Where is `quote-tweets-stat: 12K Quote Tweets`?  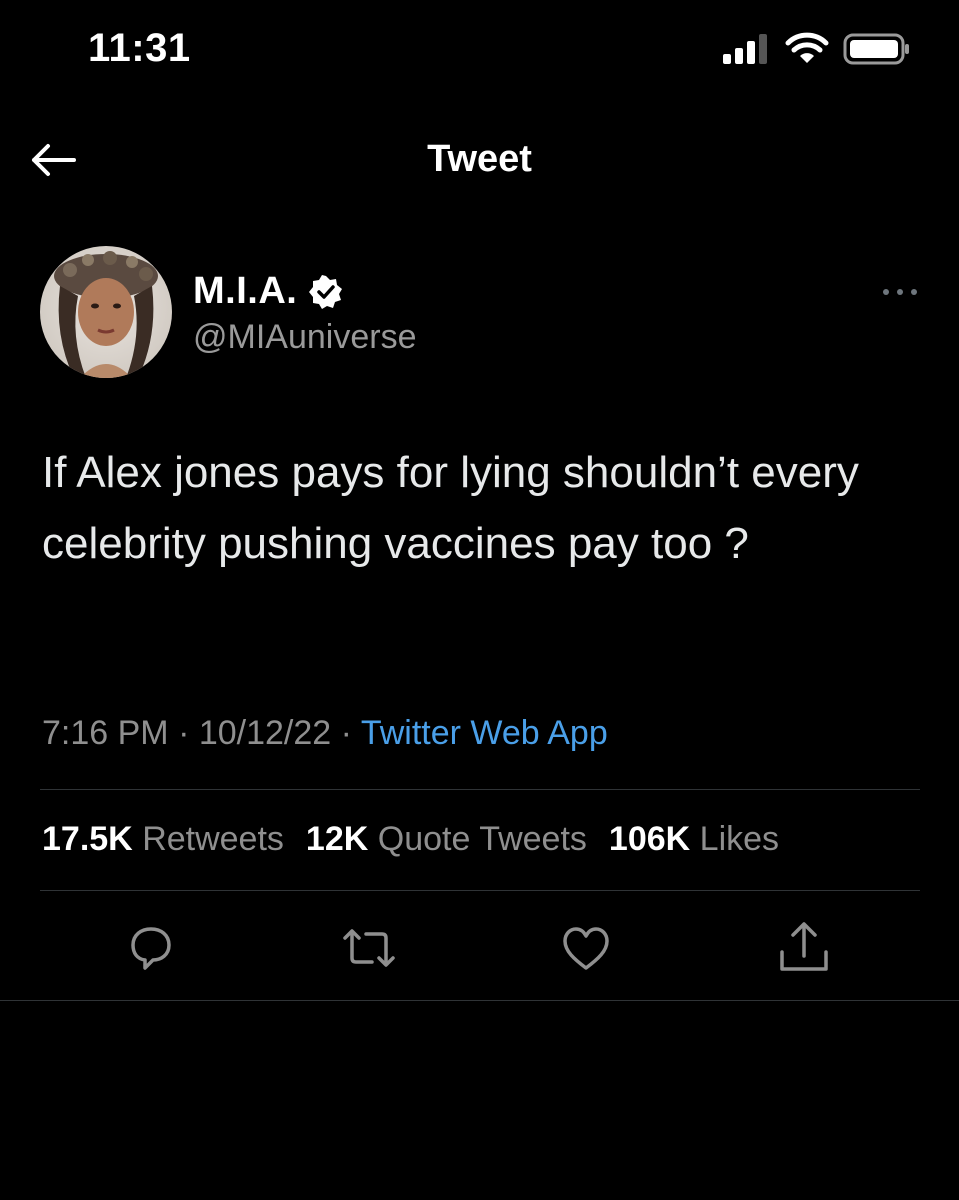 quote-tweets-stat: 12K Quote Tweets is located at coordinates (446, 839).